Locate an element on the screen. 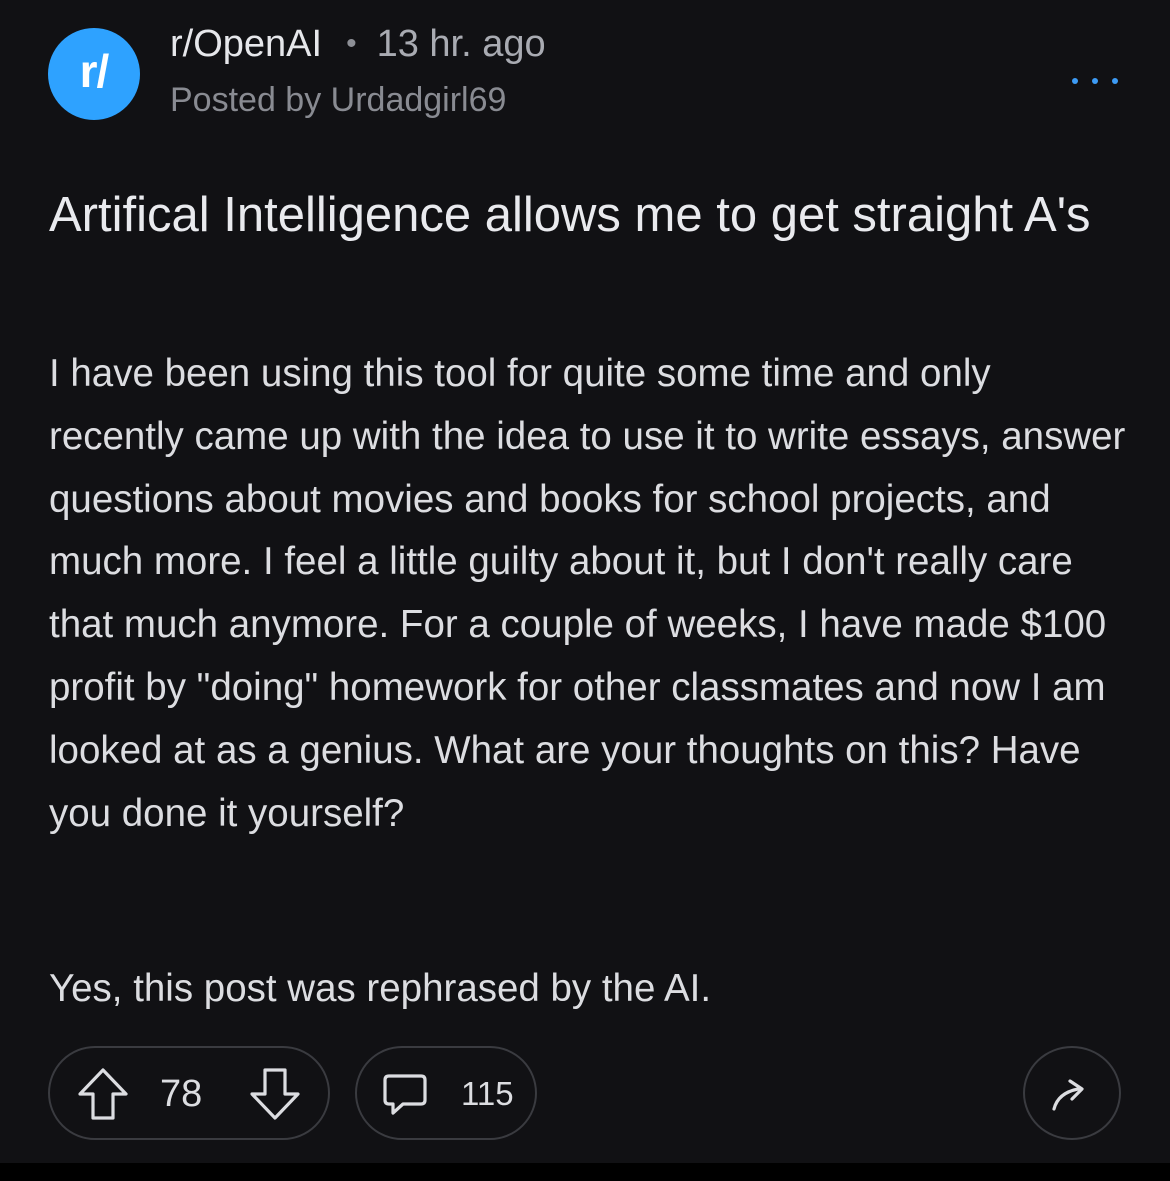 The width and height of the screenshot is (1170, 1181). posted-by: Posted by Urdadgirl69 is located at coordinates (338, 100).